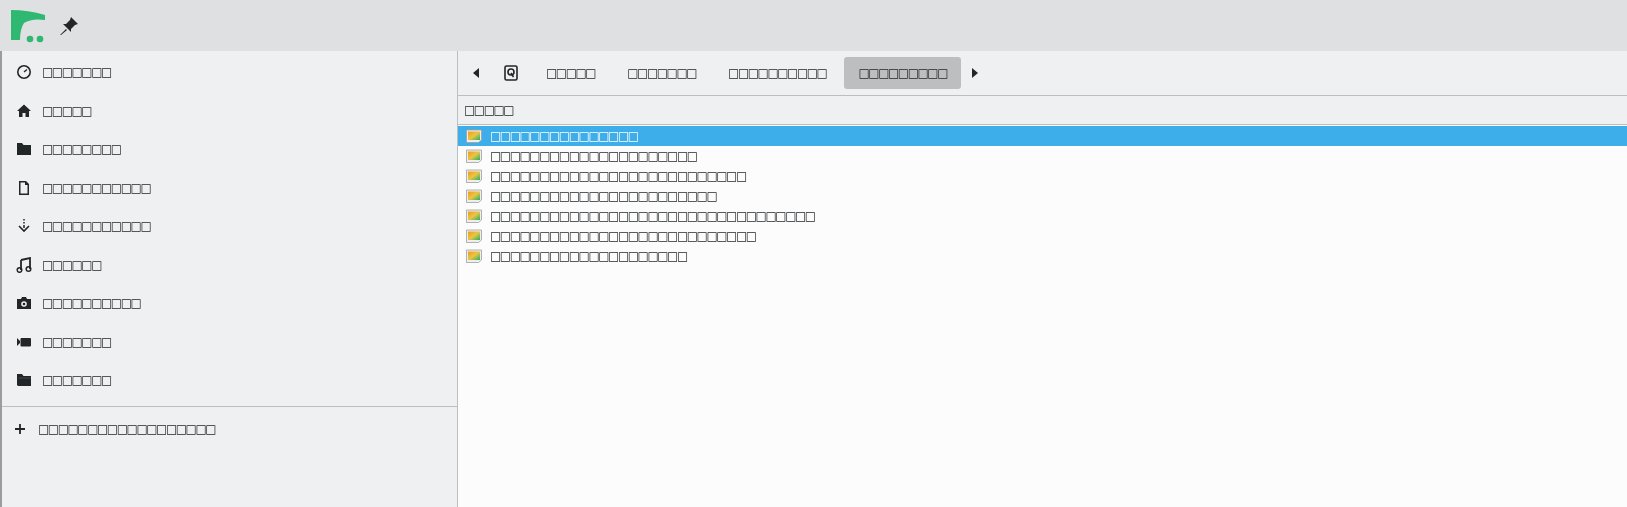 This screenshot has width=1627, height=507. I want to click on download-icon, so click(24, 226).